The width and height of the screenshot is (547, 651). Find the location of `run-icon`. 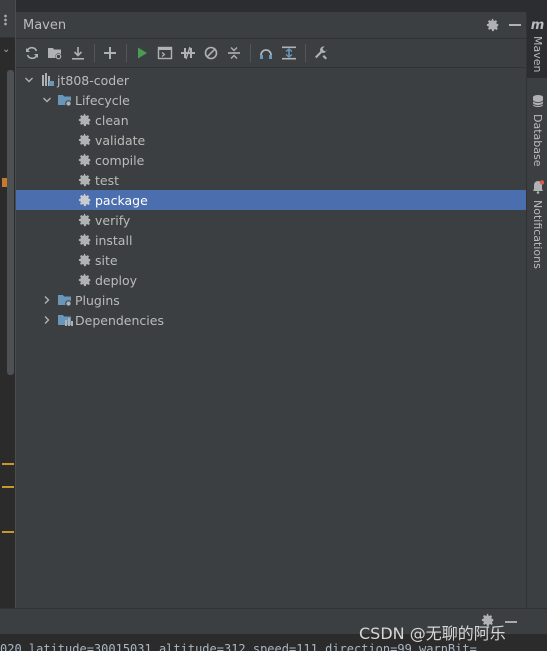

run-icon is located at coordinates (142, 53).